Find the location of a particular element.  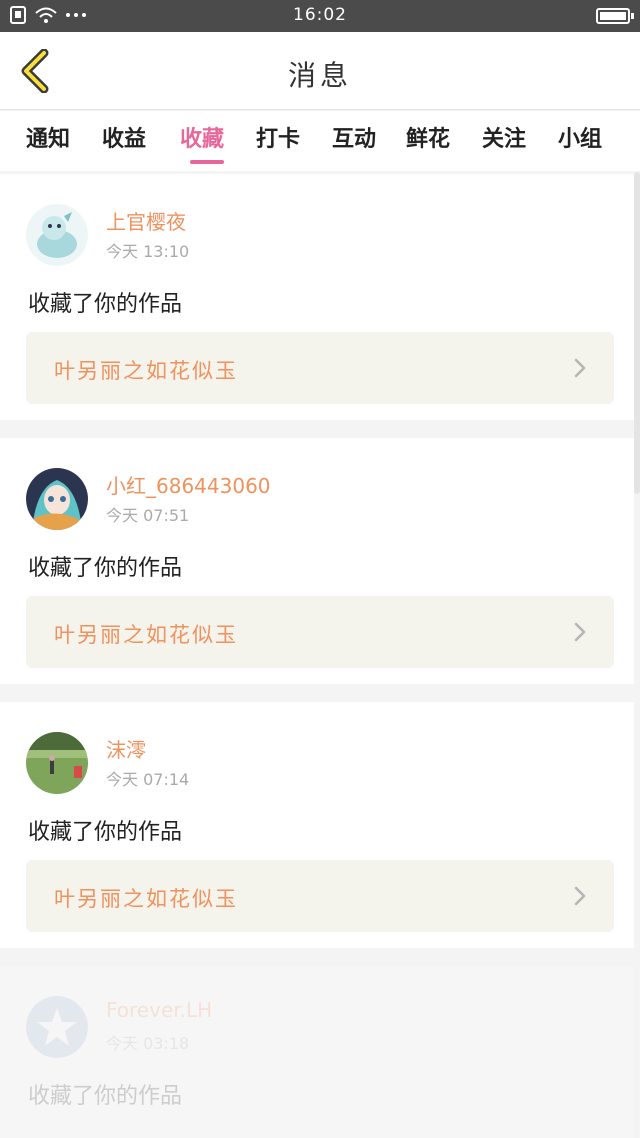

username: Forever.LH is located at coordinates (159, 1010).